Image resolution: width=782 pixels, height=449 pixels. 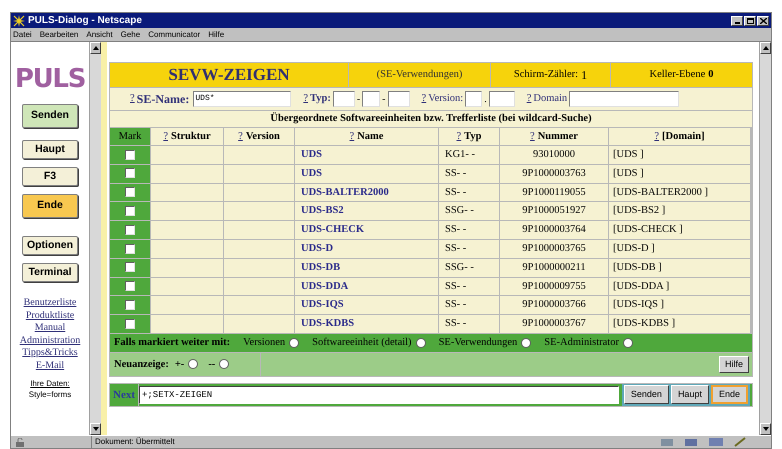 What do you see at coordinates (478, 343) in the screenshot?
I see `option-label: SE-Verwendungen` at bounding box center [478, 343].